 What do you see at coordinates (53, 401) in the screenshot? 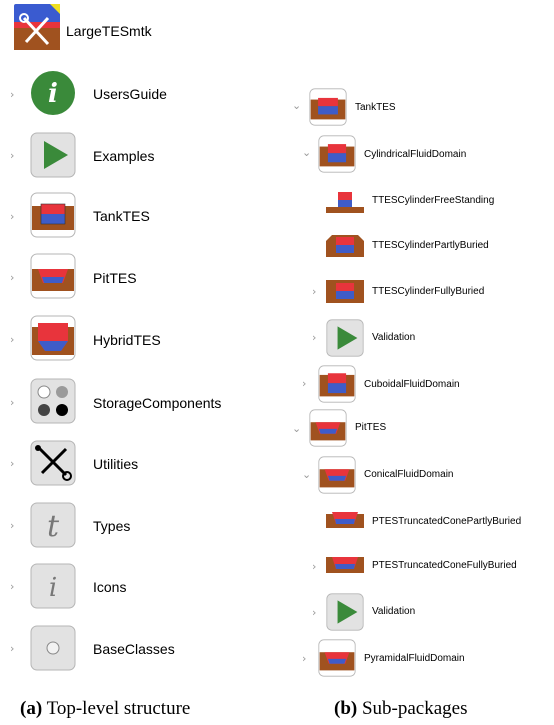
I see `components-icon` at bounding box center [53, 401].